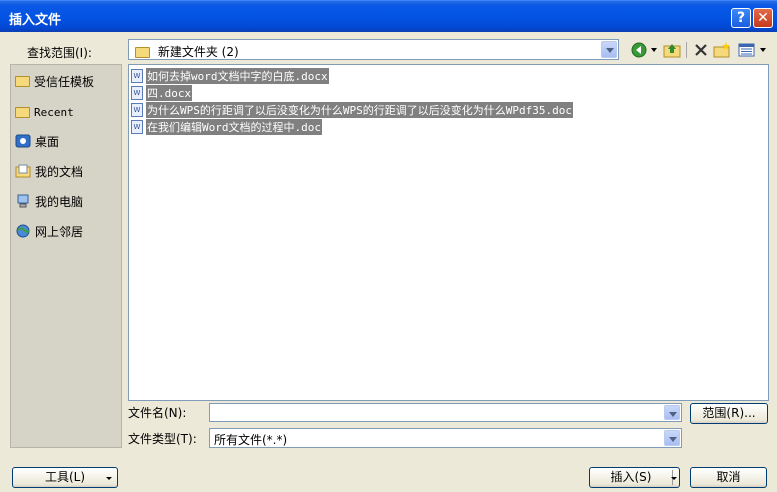  I want to click on list-item: W 四.docx, so click(162, 93).